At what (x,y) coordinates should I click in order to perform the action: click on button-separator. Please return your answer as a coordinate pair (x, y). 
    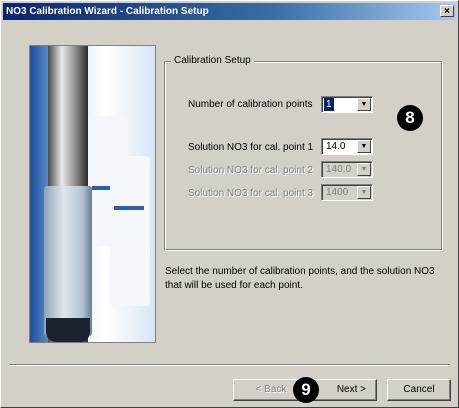
    Looking at the image, I should click on (229, 365).